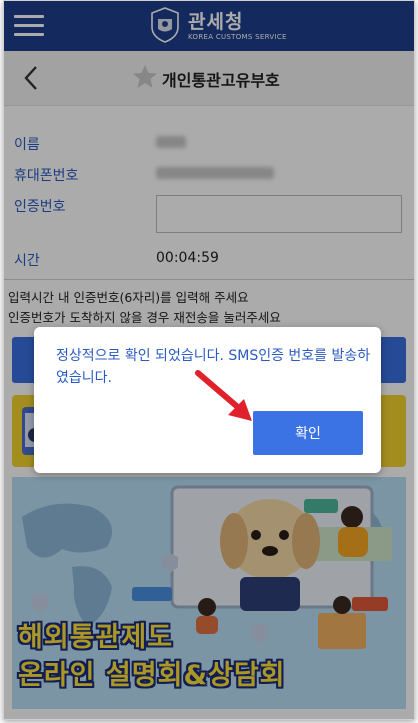 The height and width of the screenshot is (723, 418). I want to click on confirm-button: 확인, so click(308, 433).